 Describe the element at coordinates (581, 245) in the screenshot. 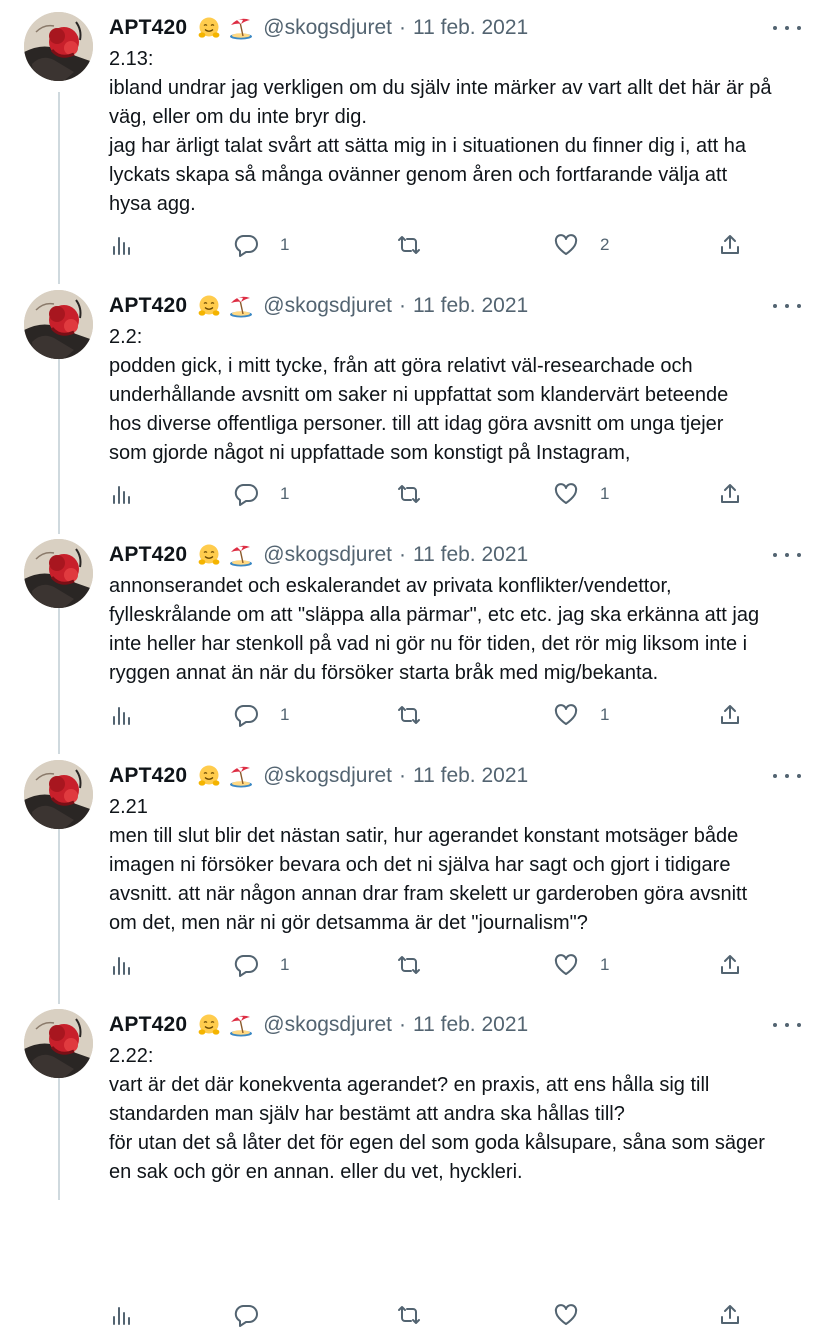

I see `like-button: 2` at that location.